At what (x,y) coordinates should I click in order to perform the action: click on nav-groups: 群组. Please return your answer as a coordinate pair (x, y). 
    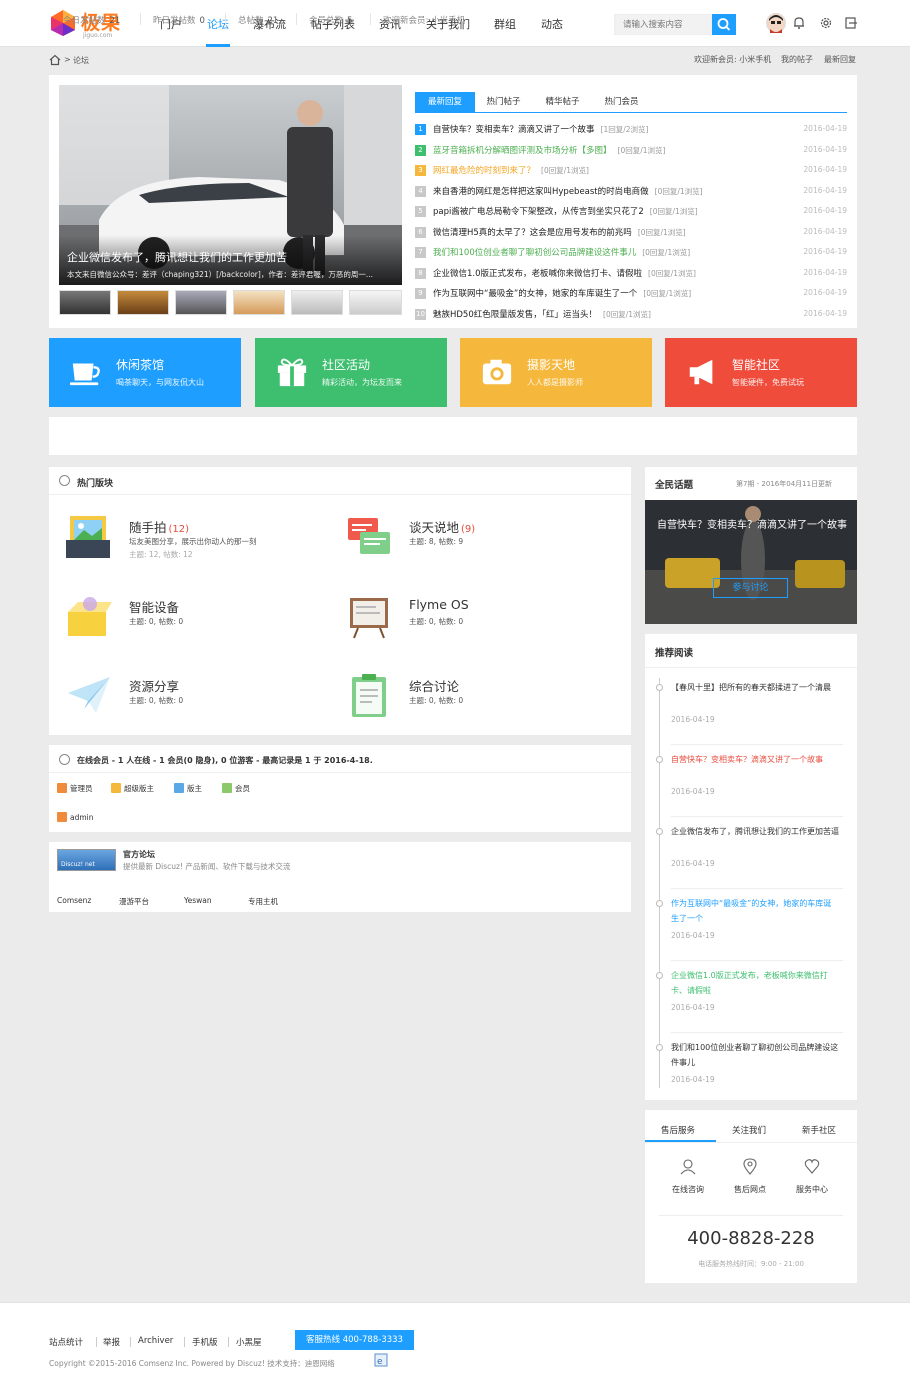
    Looking at the image, I should click on (505, 24).